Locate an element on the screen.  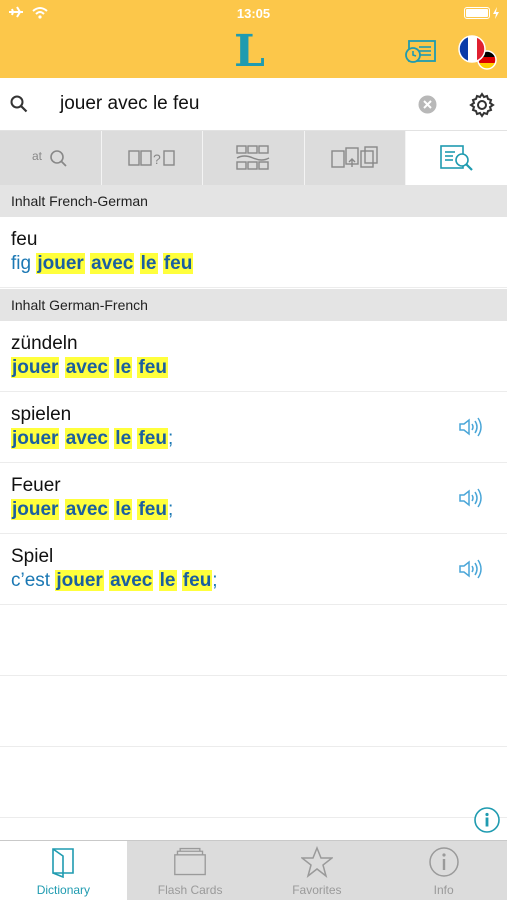
book-icon is located at coordinates (63, 862).